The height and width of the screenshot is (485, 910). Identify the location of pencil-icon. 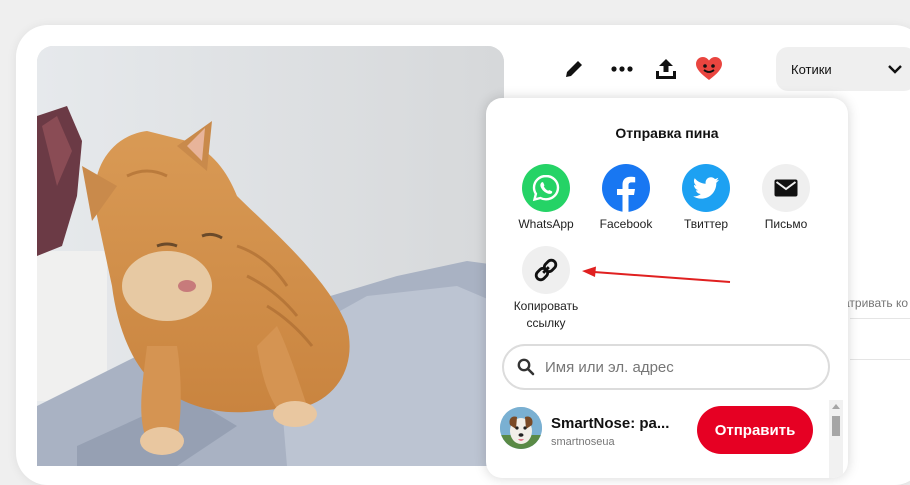
(574, 69).